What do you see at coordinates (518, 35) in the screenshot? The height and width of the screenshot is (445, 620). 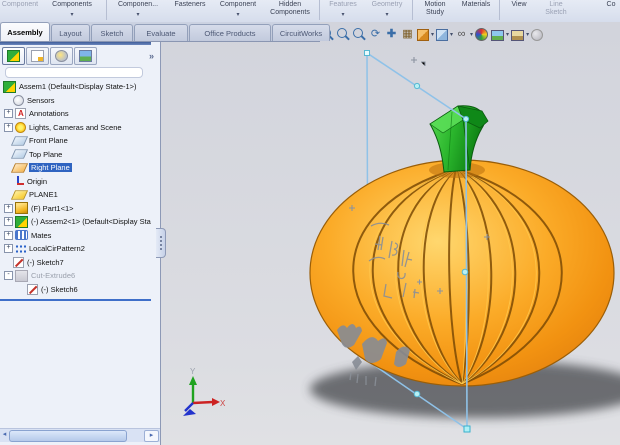 I see `view-settings-icon` at bounding box center [518, 35].